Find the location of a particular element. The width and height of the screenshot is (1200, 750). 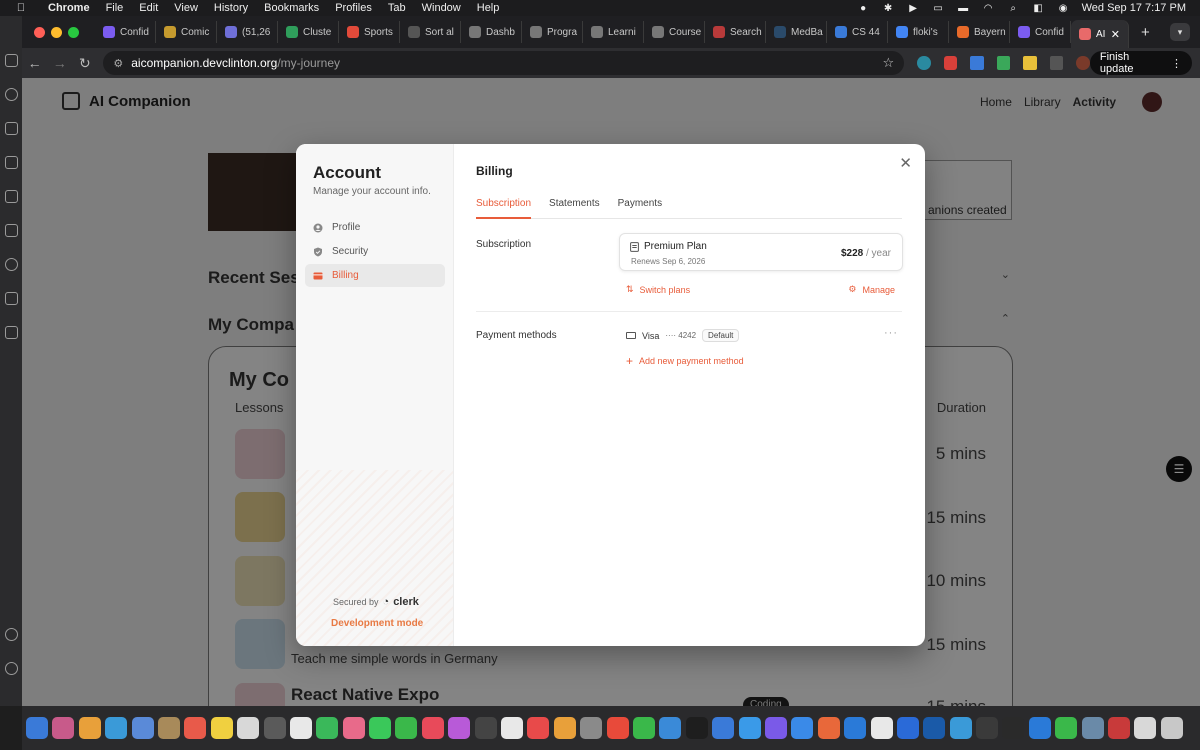

menubar-clock: Wed Sep 17 7:17 PM is located at coordinates (1134, 8).